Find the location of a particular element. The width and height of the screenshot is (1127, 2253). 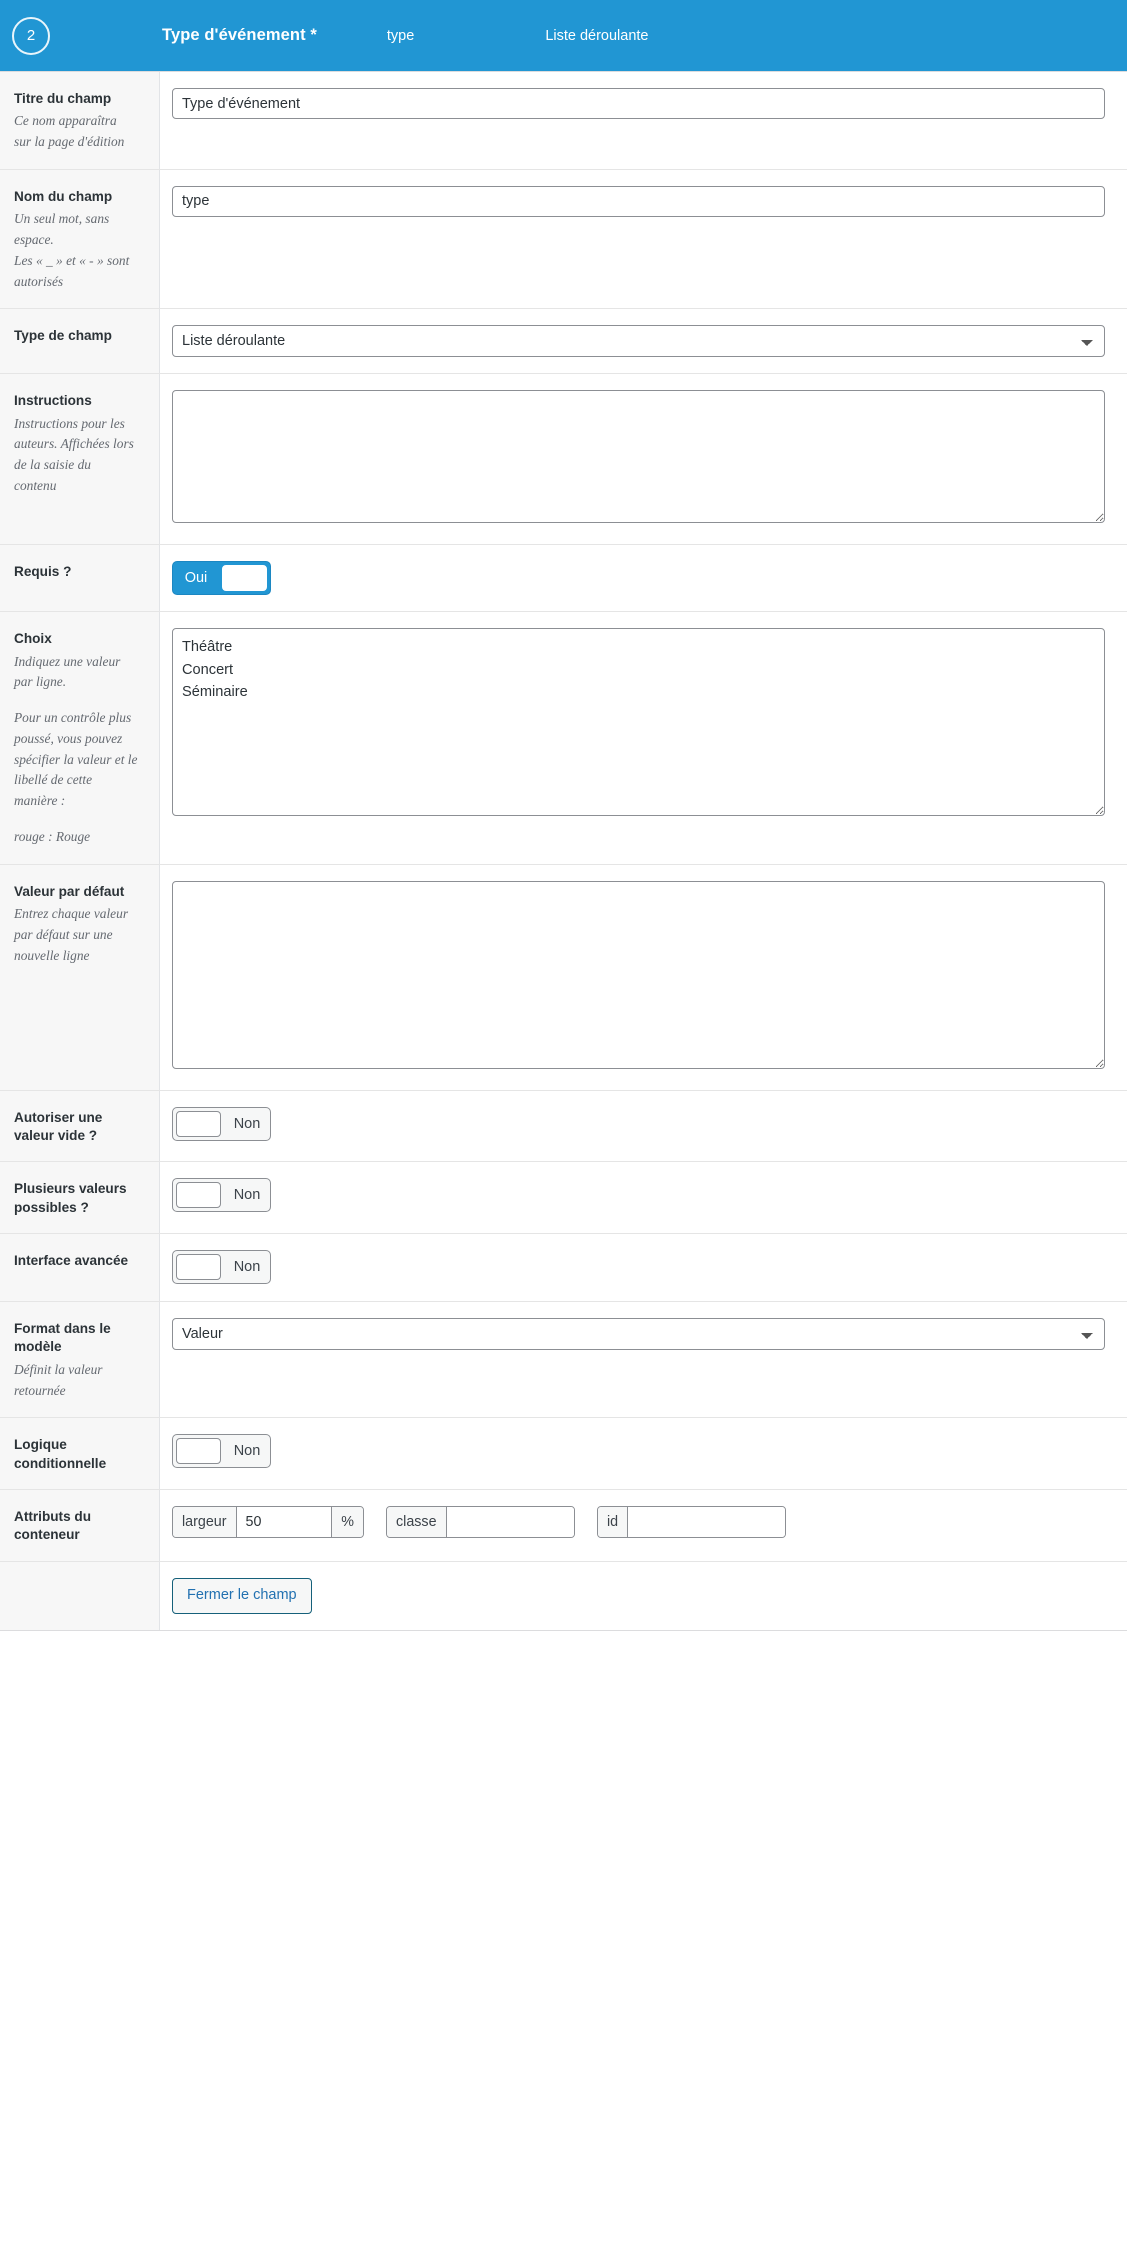

wrapper-width-input is located at coordinates (284, 1522).